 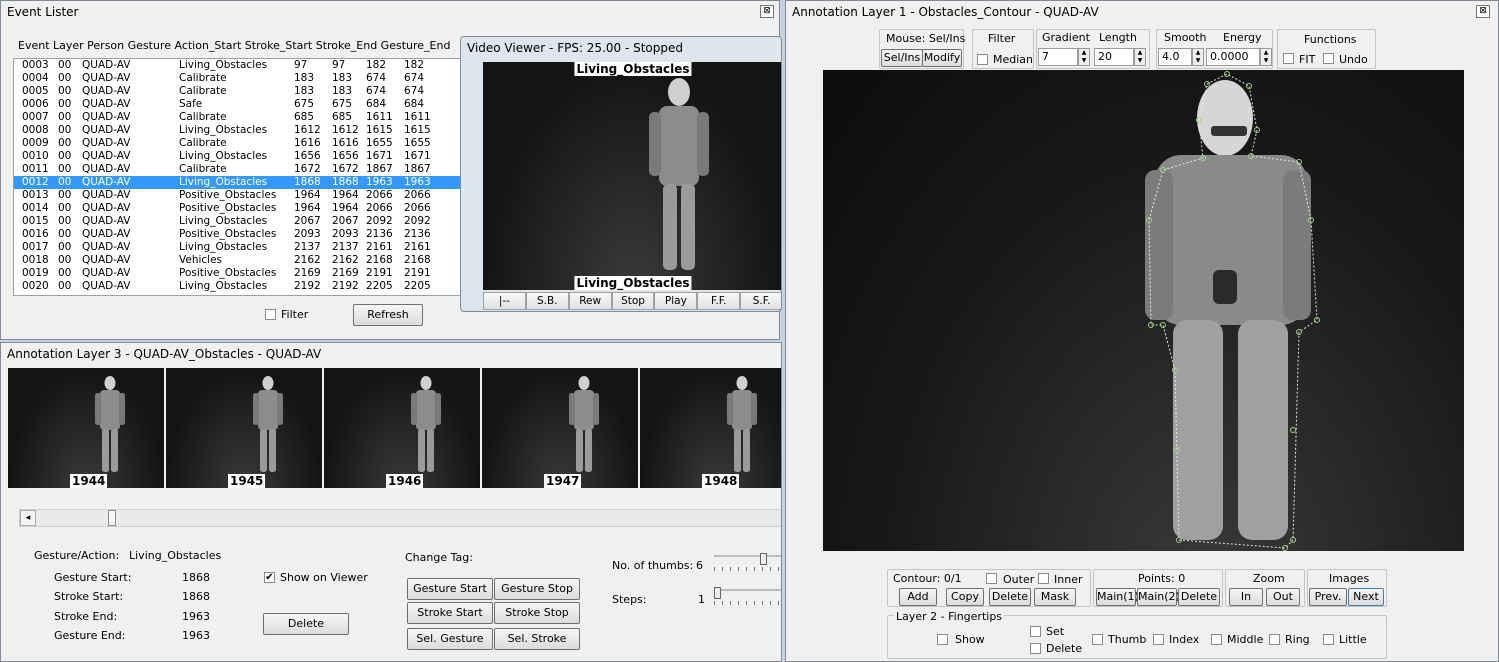 What do you see at coordinates (270, 314) in the screenshot?
I see `filter-checkbox` at bounding box center [270, 314].